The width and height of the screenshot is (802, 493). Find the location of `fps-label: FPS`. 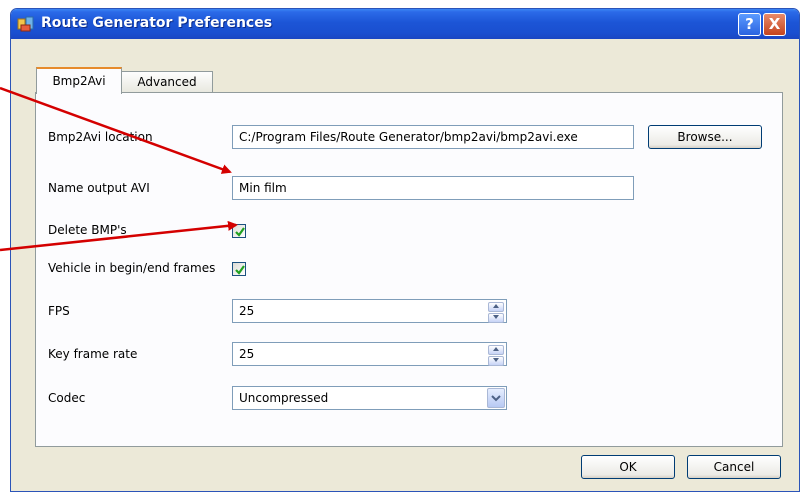

fps-label: FPS is located at coordinates (59, 311).